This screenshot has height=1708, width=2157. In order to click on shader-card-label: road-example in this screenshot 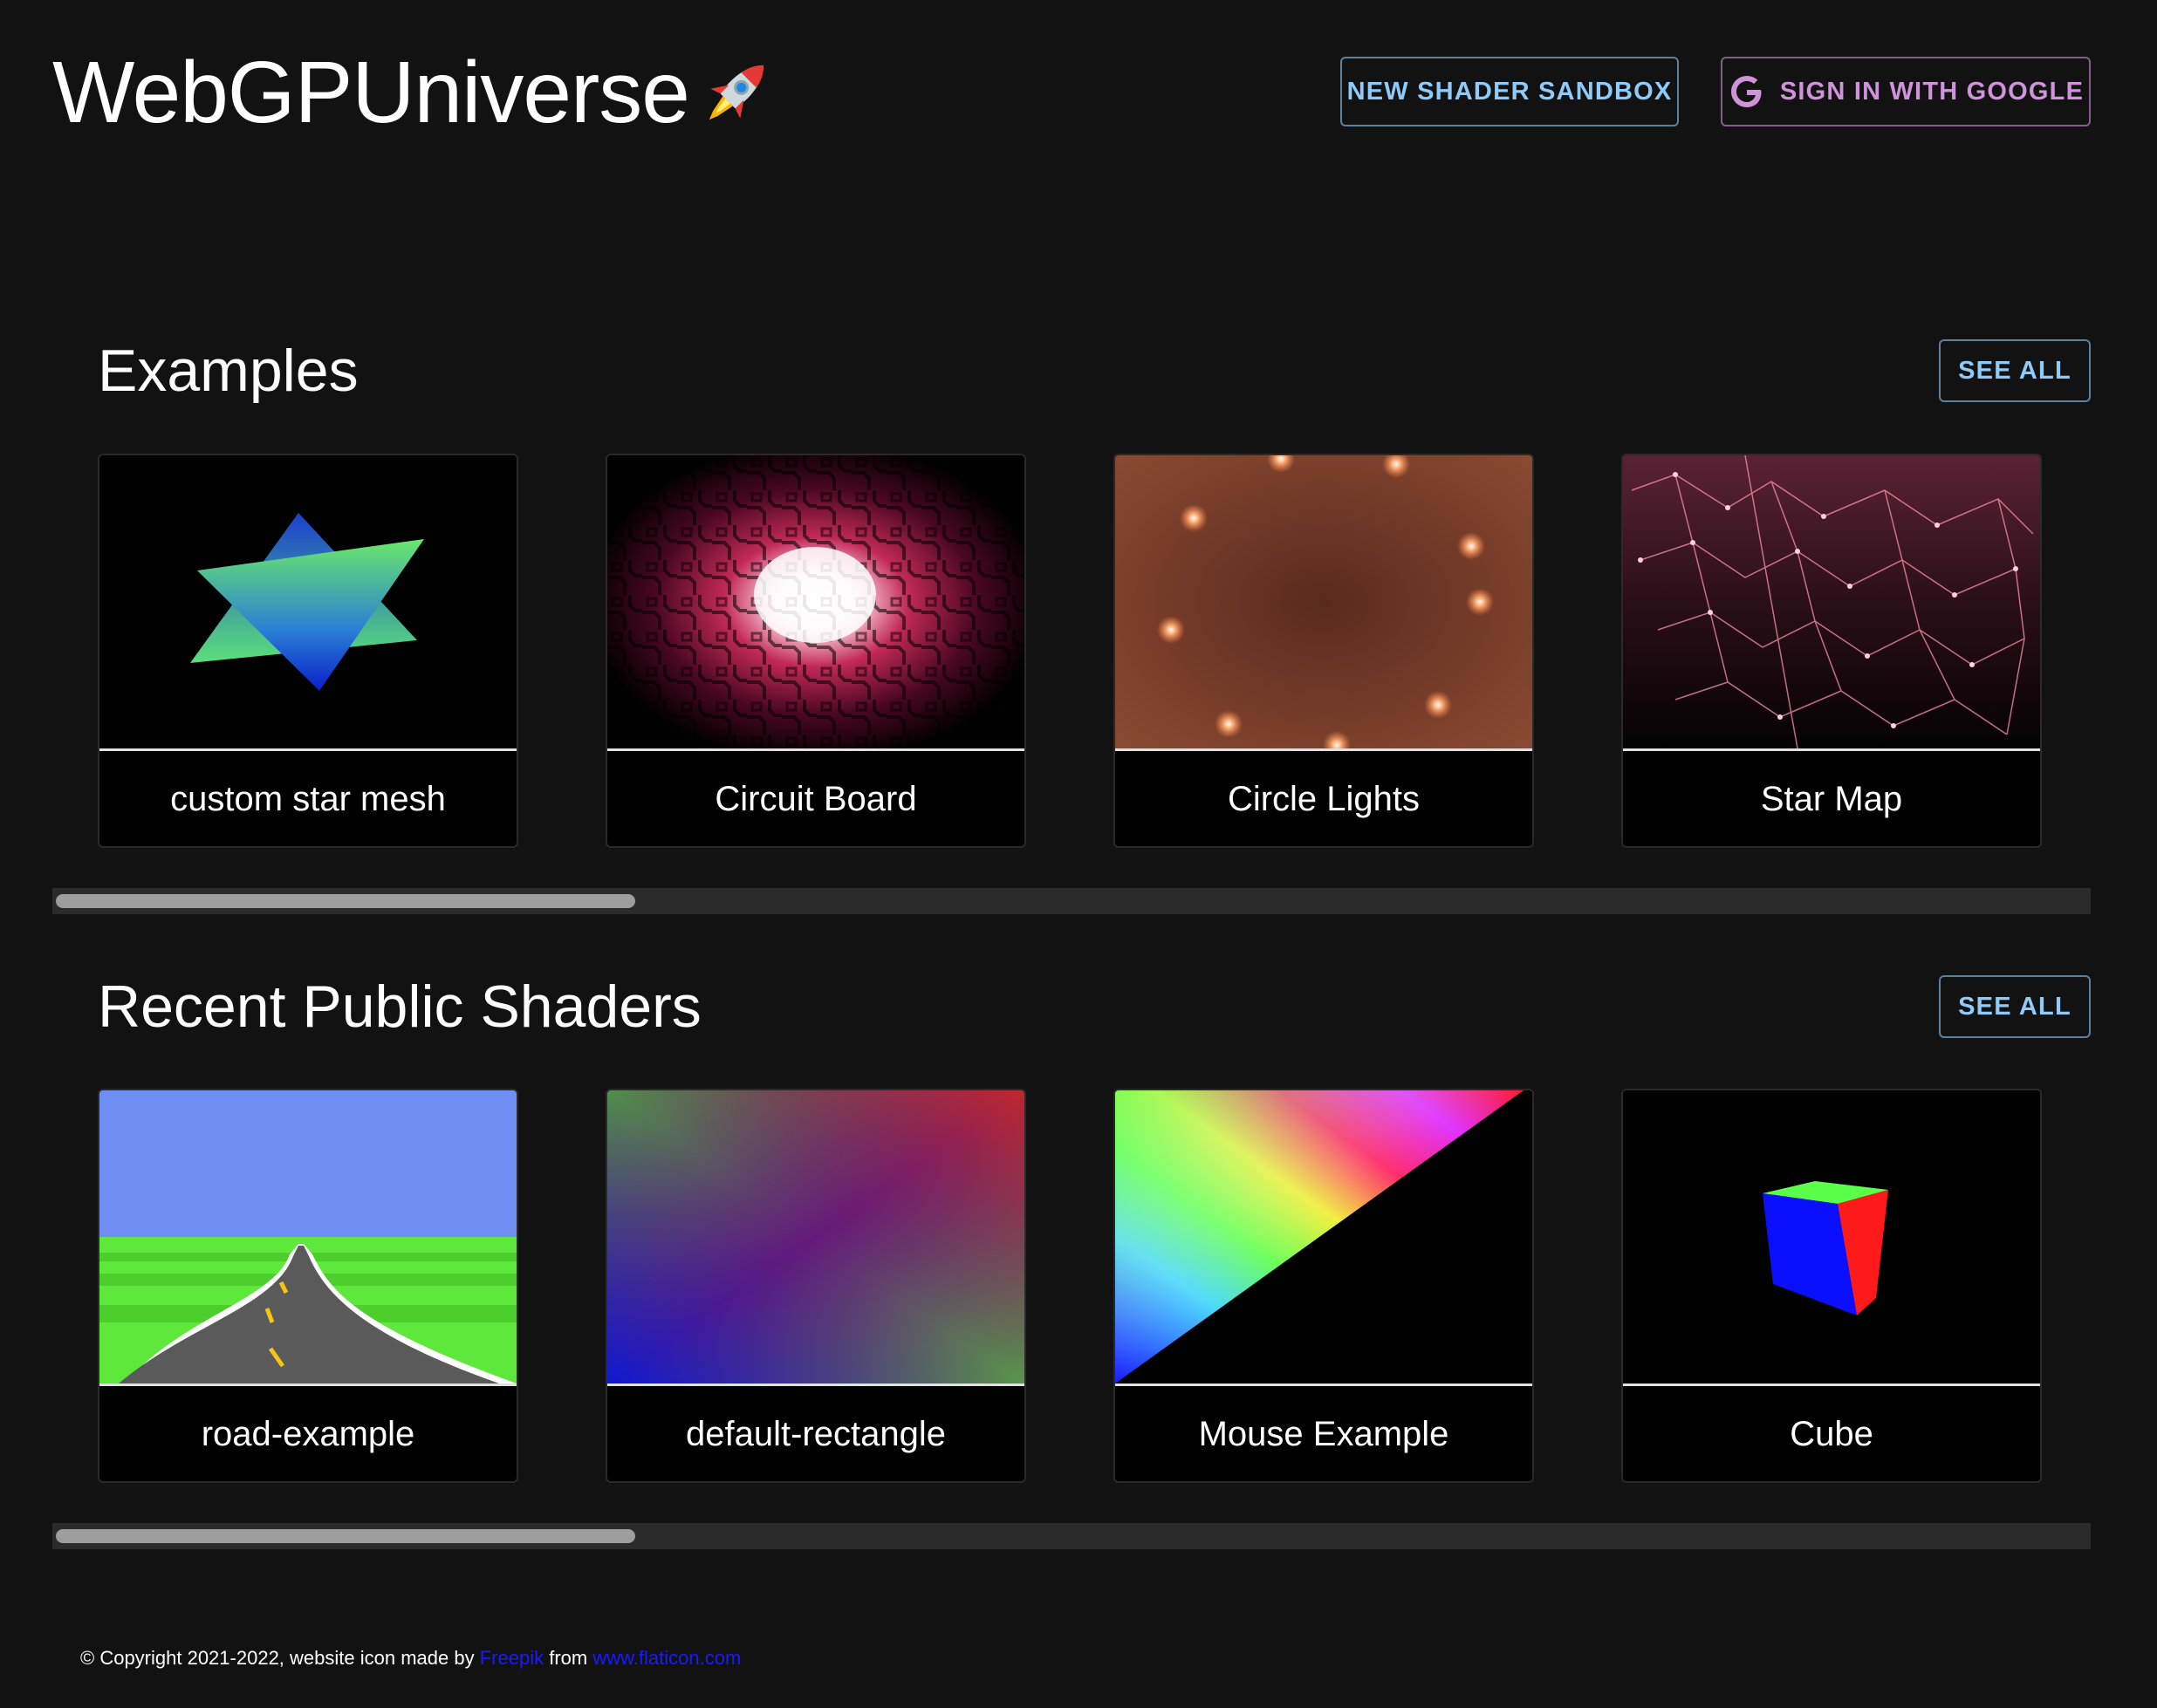, I will do `click(308, 1434)`.